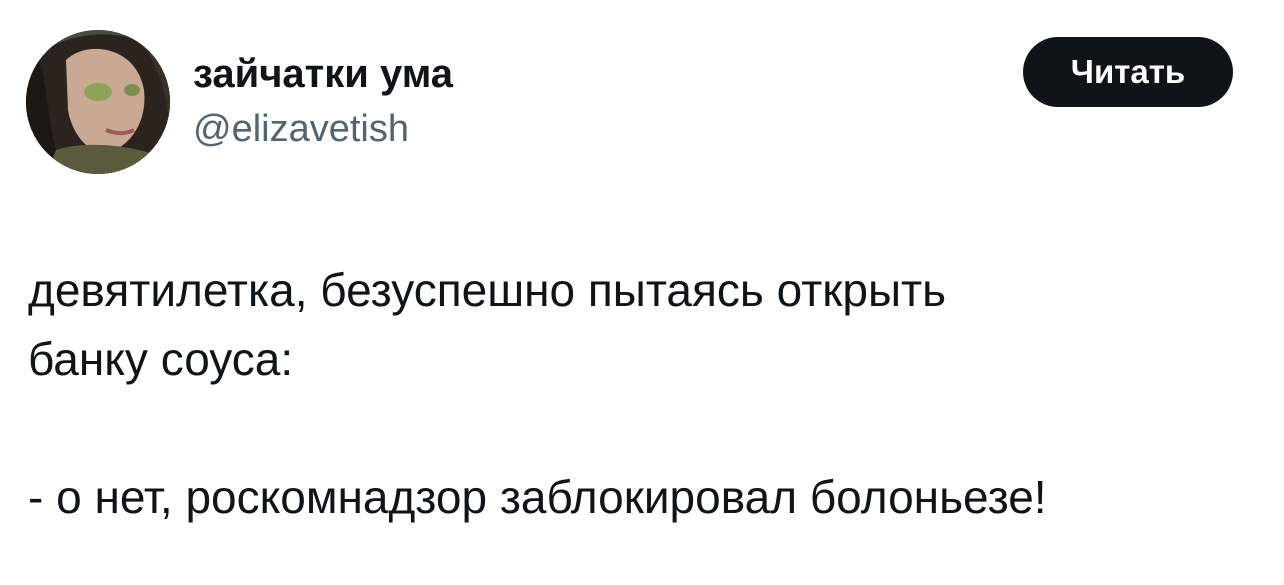 Image resolution: width=1284 pixels, height=585 pixels. I want to click on tweet-line: девятилетка, безуспешно пытаясь открыть, so click(487, 290).